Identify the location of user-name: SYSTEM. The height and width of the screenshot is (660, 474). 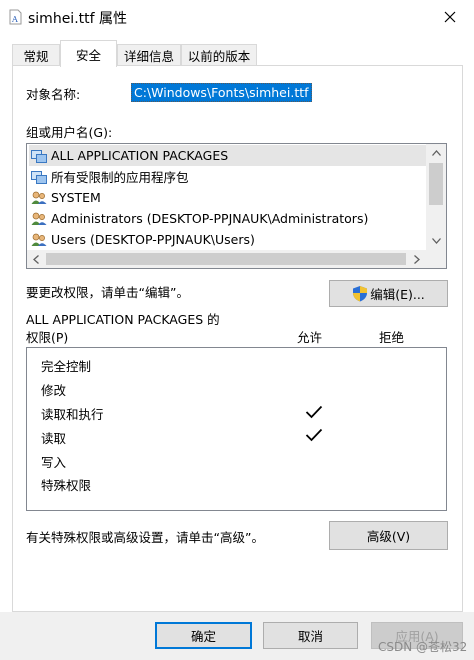
(76, 197).